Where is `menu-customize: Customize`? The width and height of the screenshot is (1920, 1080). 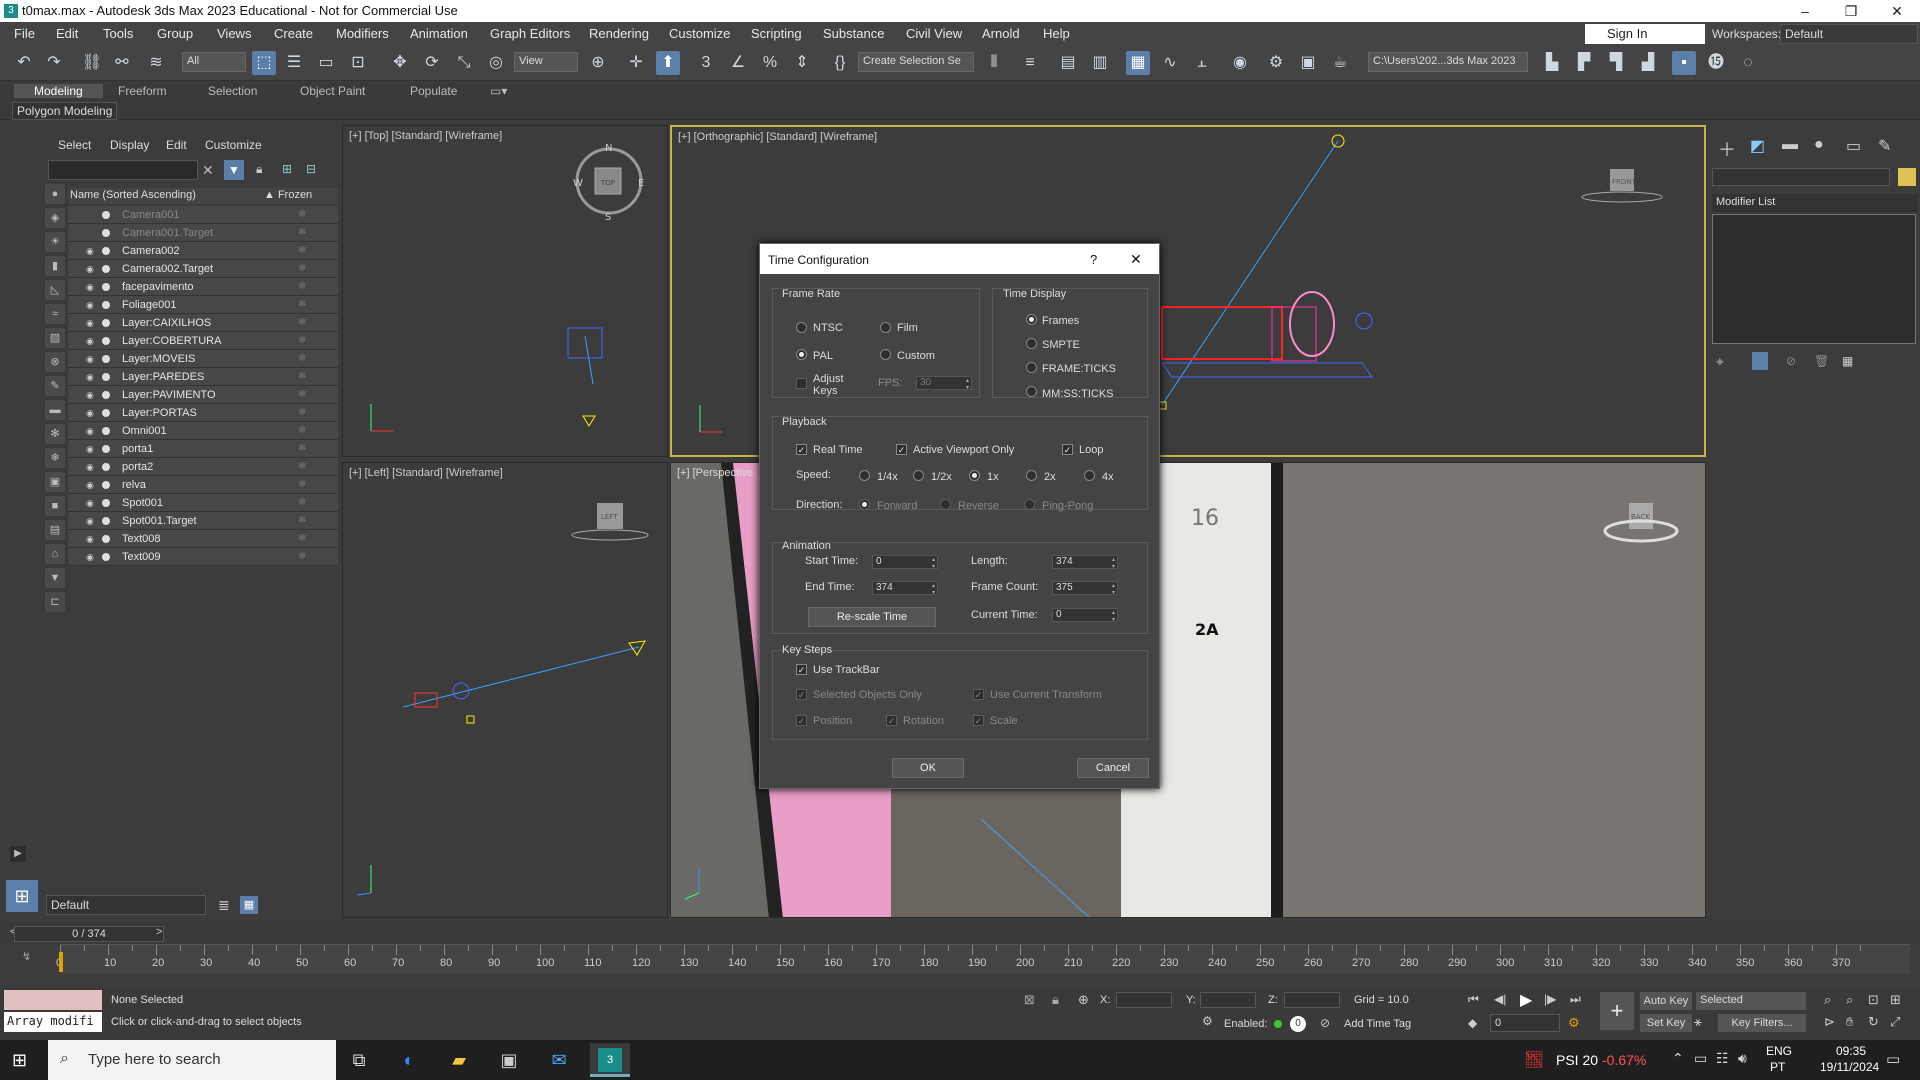 menu-customize: Customize is located at coordinates (699, 33).